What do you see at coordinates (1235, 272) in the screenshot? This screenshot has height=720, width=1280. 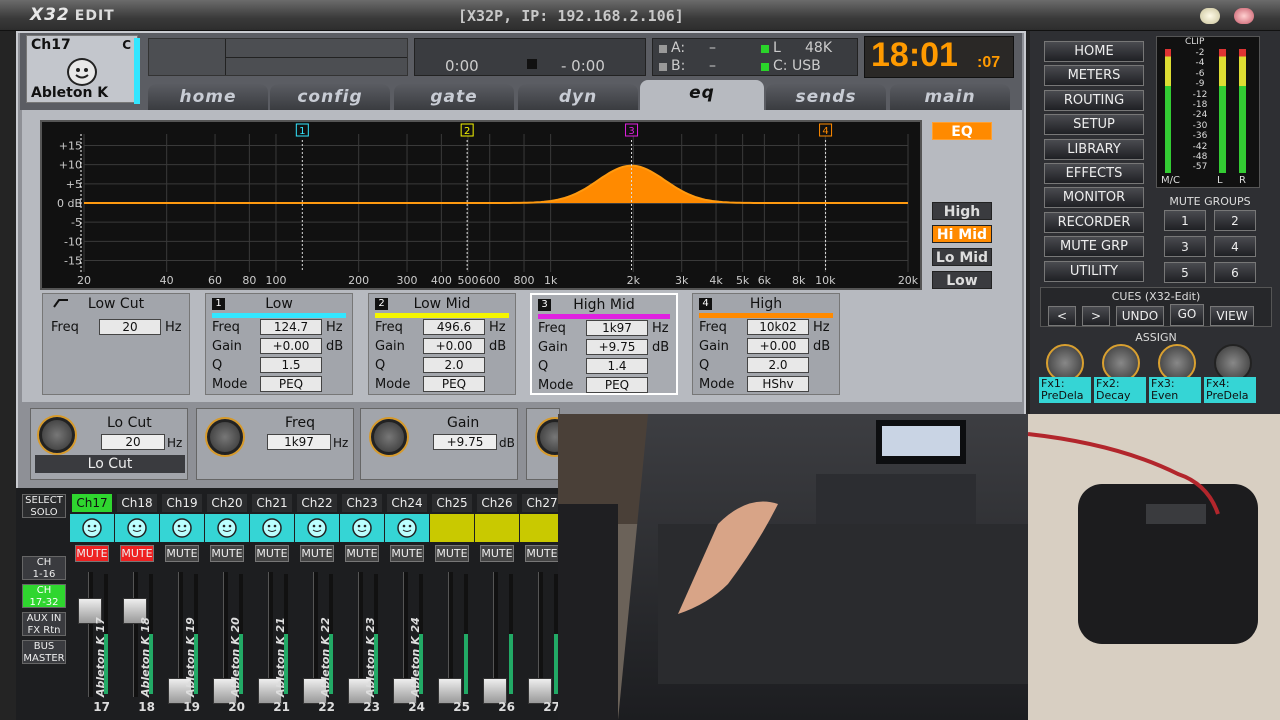 I see `mute-group-6-button: 6` at bounding box center [1235, 272].